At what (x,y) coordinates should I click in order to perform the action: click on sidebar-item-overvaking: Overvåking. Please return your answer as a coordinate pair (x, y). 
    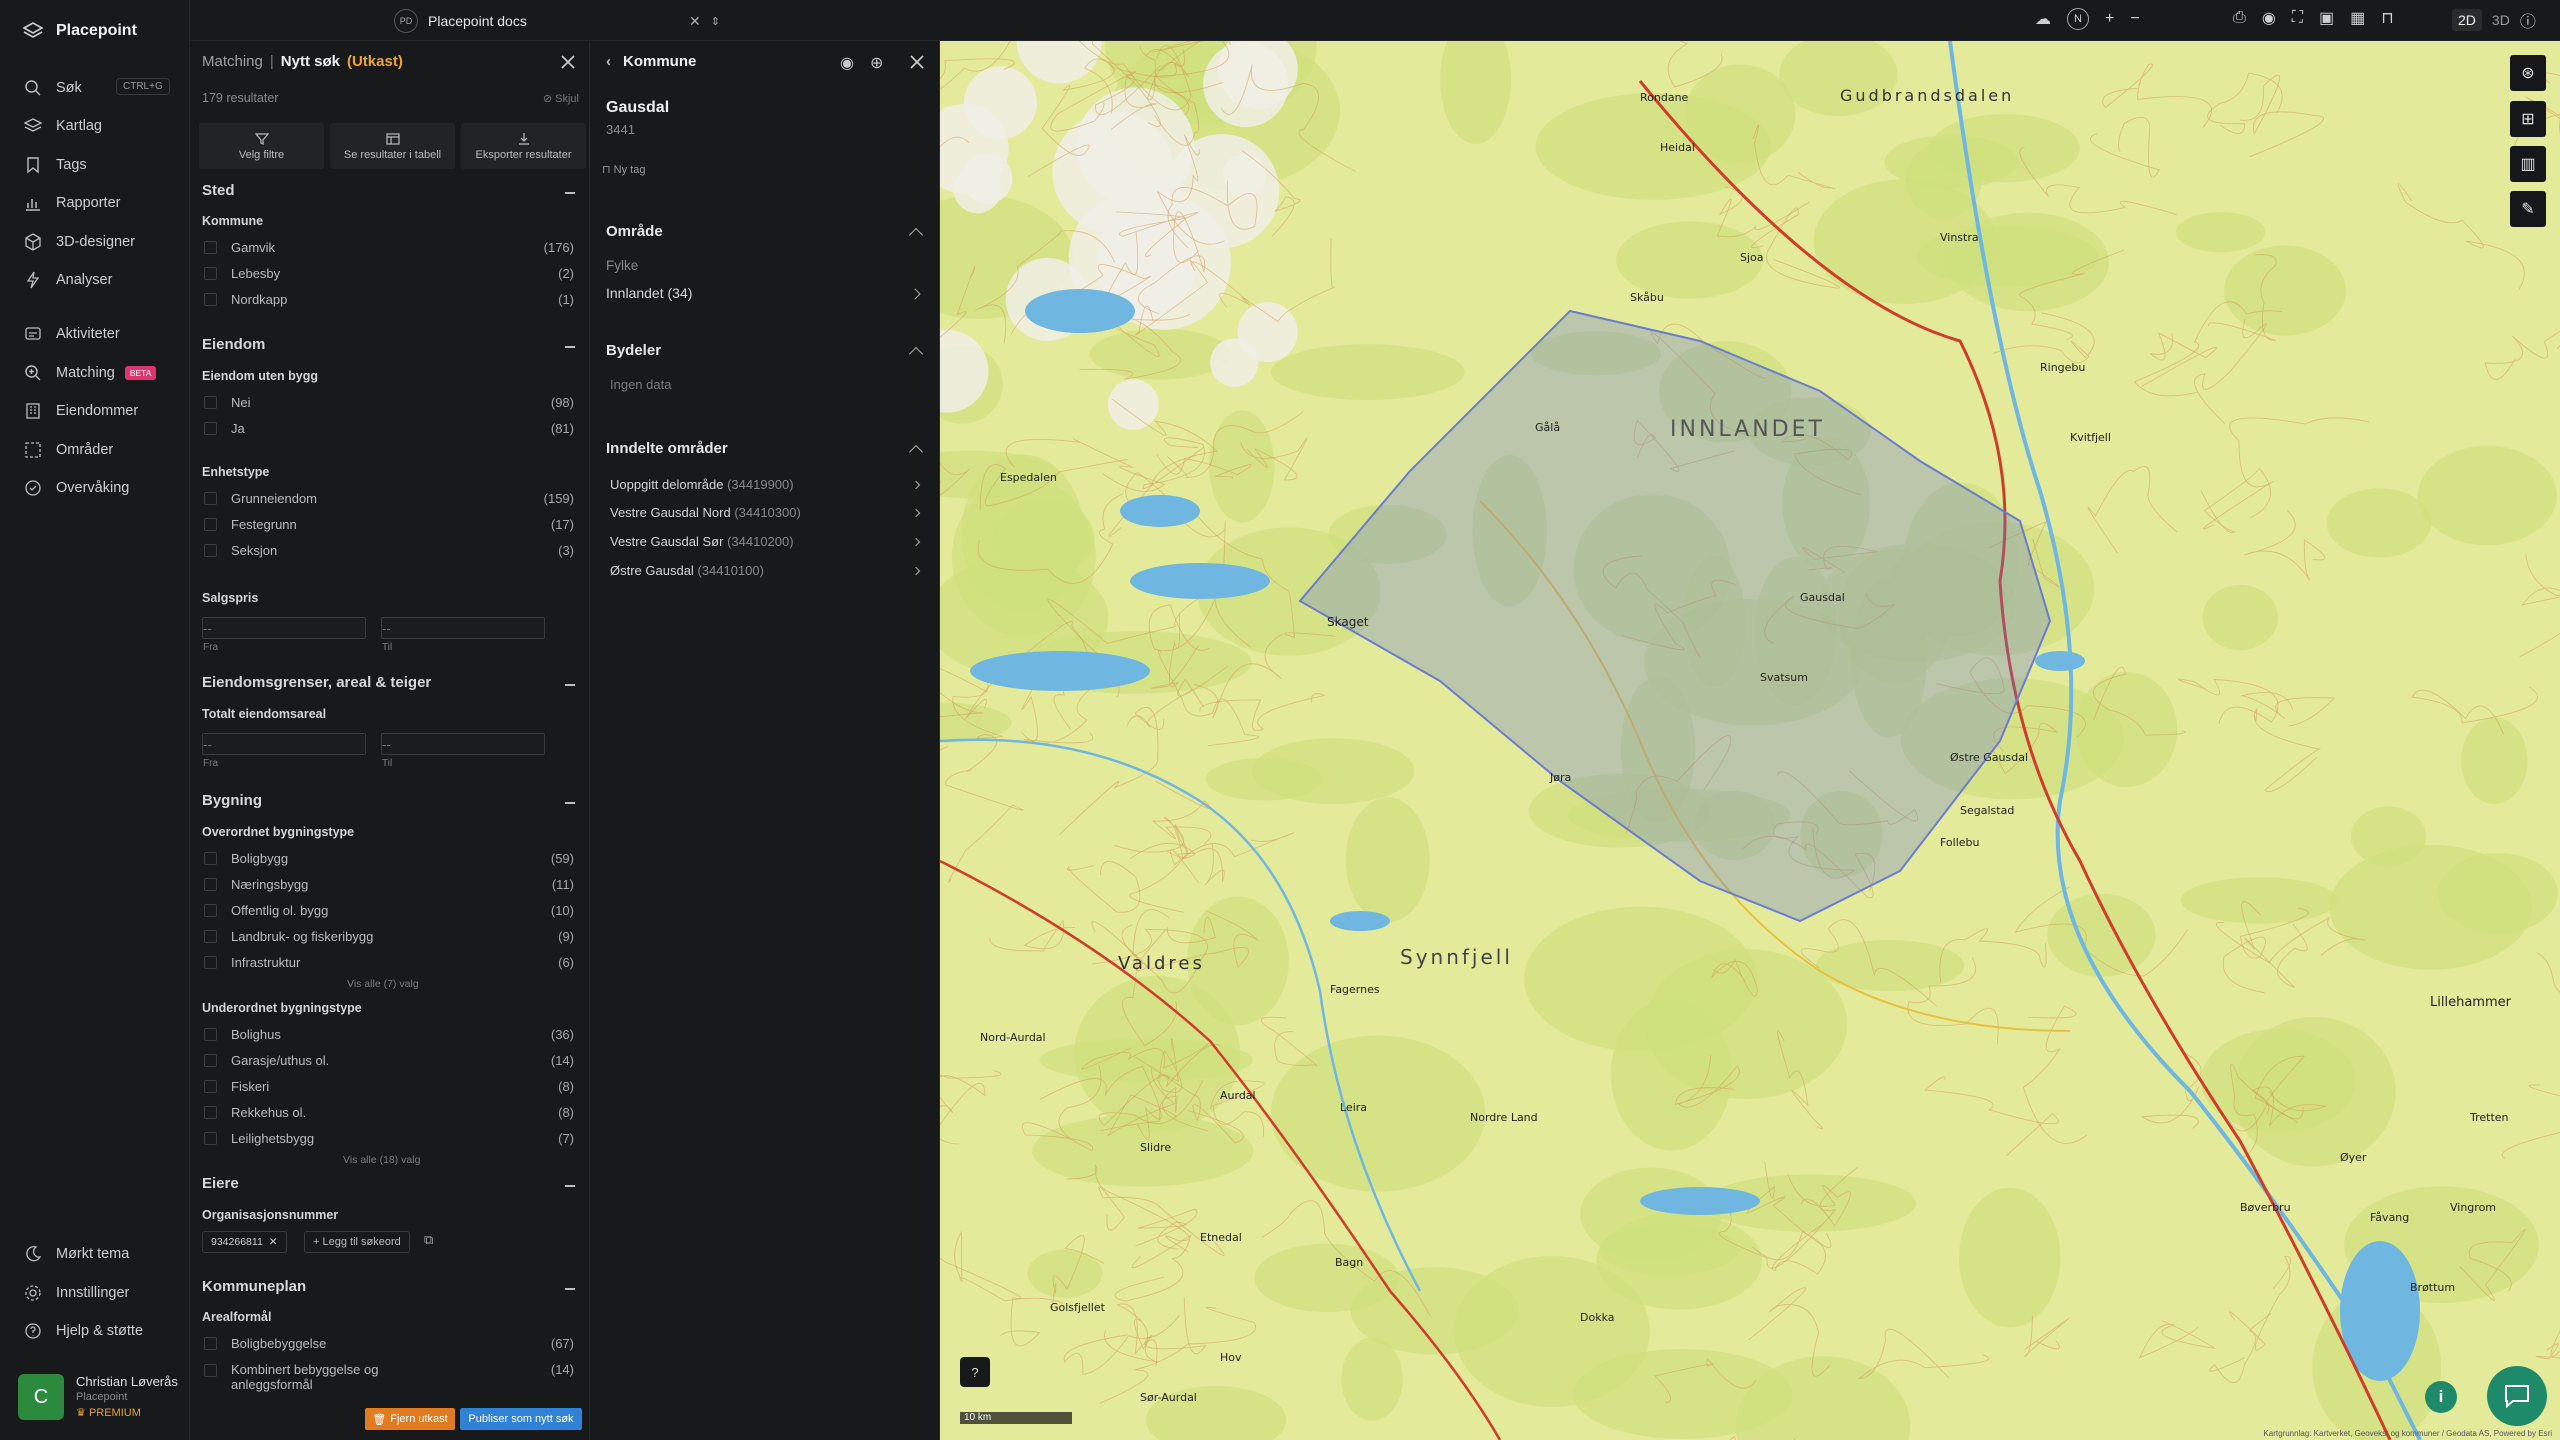
    Looking at the image, I should click on (76, 488).